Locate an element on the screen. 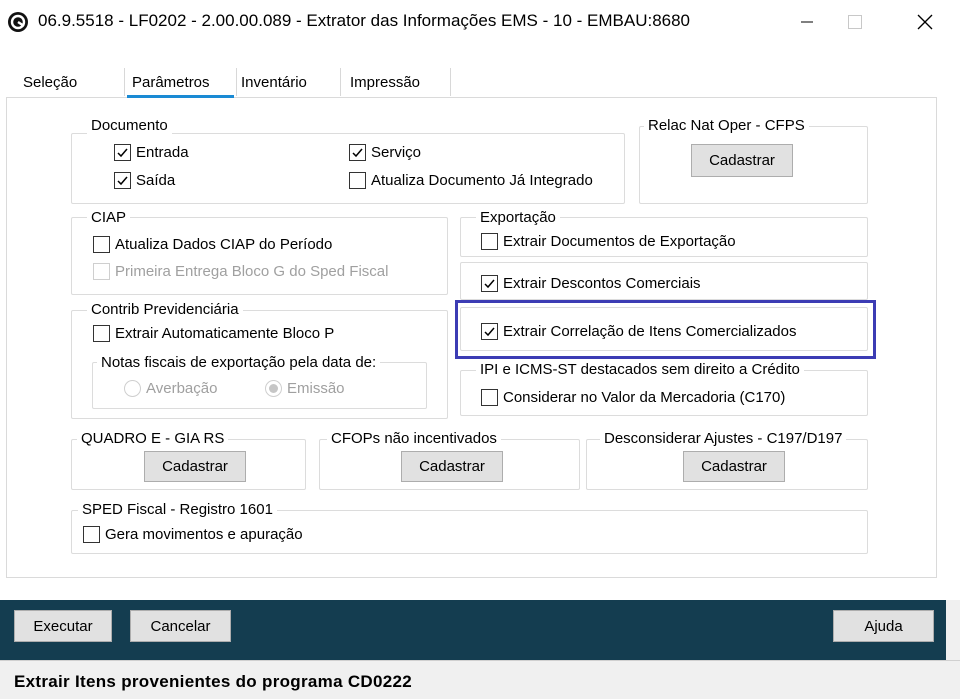  maximize-icon is located at coordinates (855, 22).